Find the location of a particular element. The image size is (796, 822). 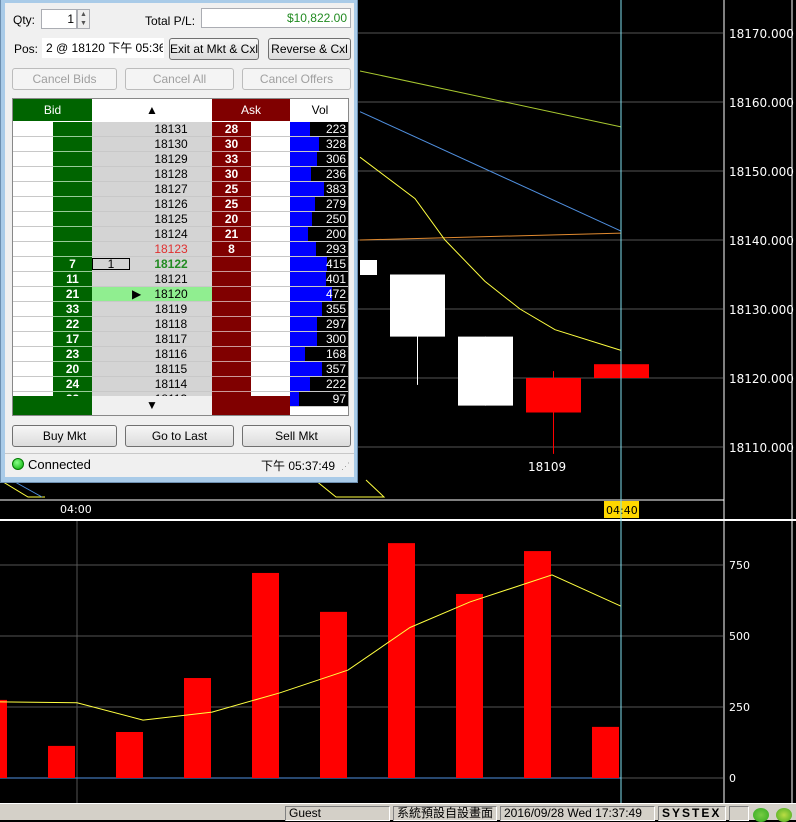

book-row: 18130 30 328 is located at coordinates (180, 144).